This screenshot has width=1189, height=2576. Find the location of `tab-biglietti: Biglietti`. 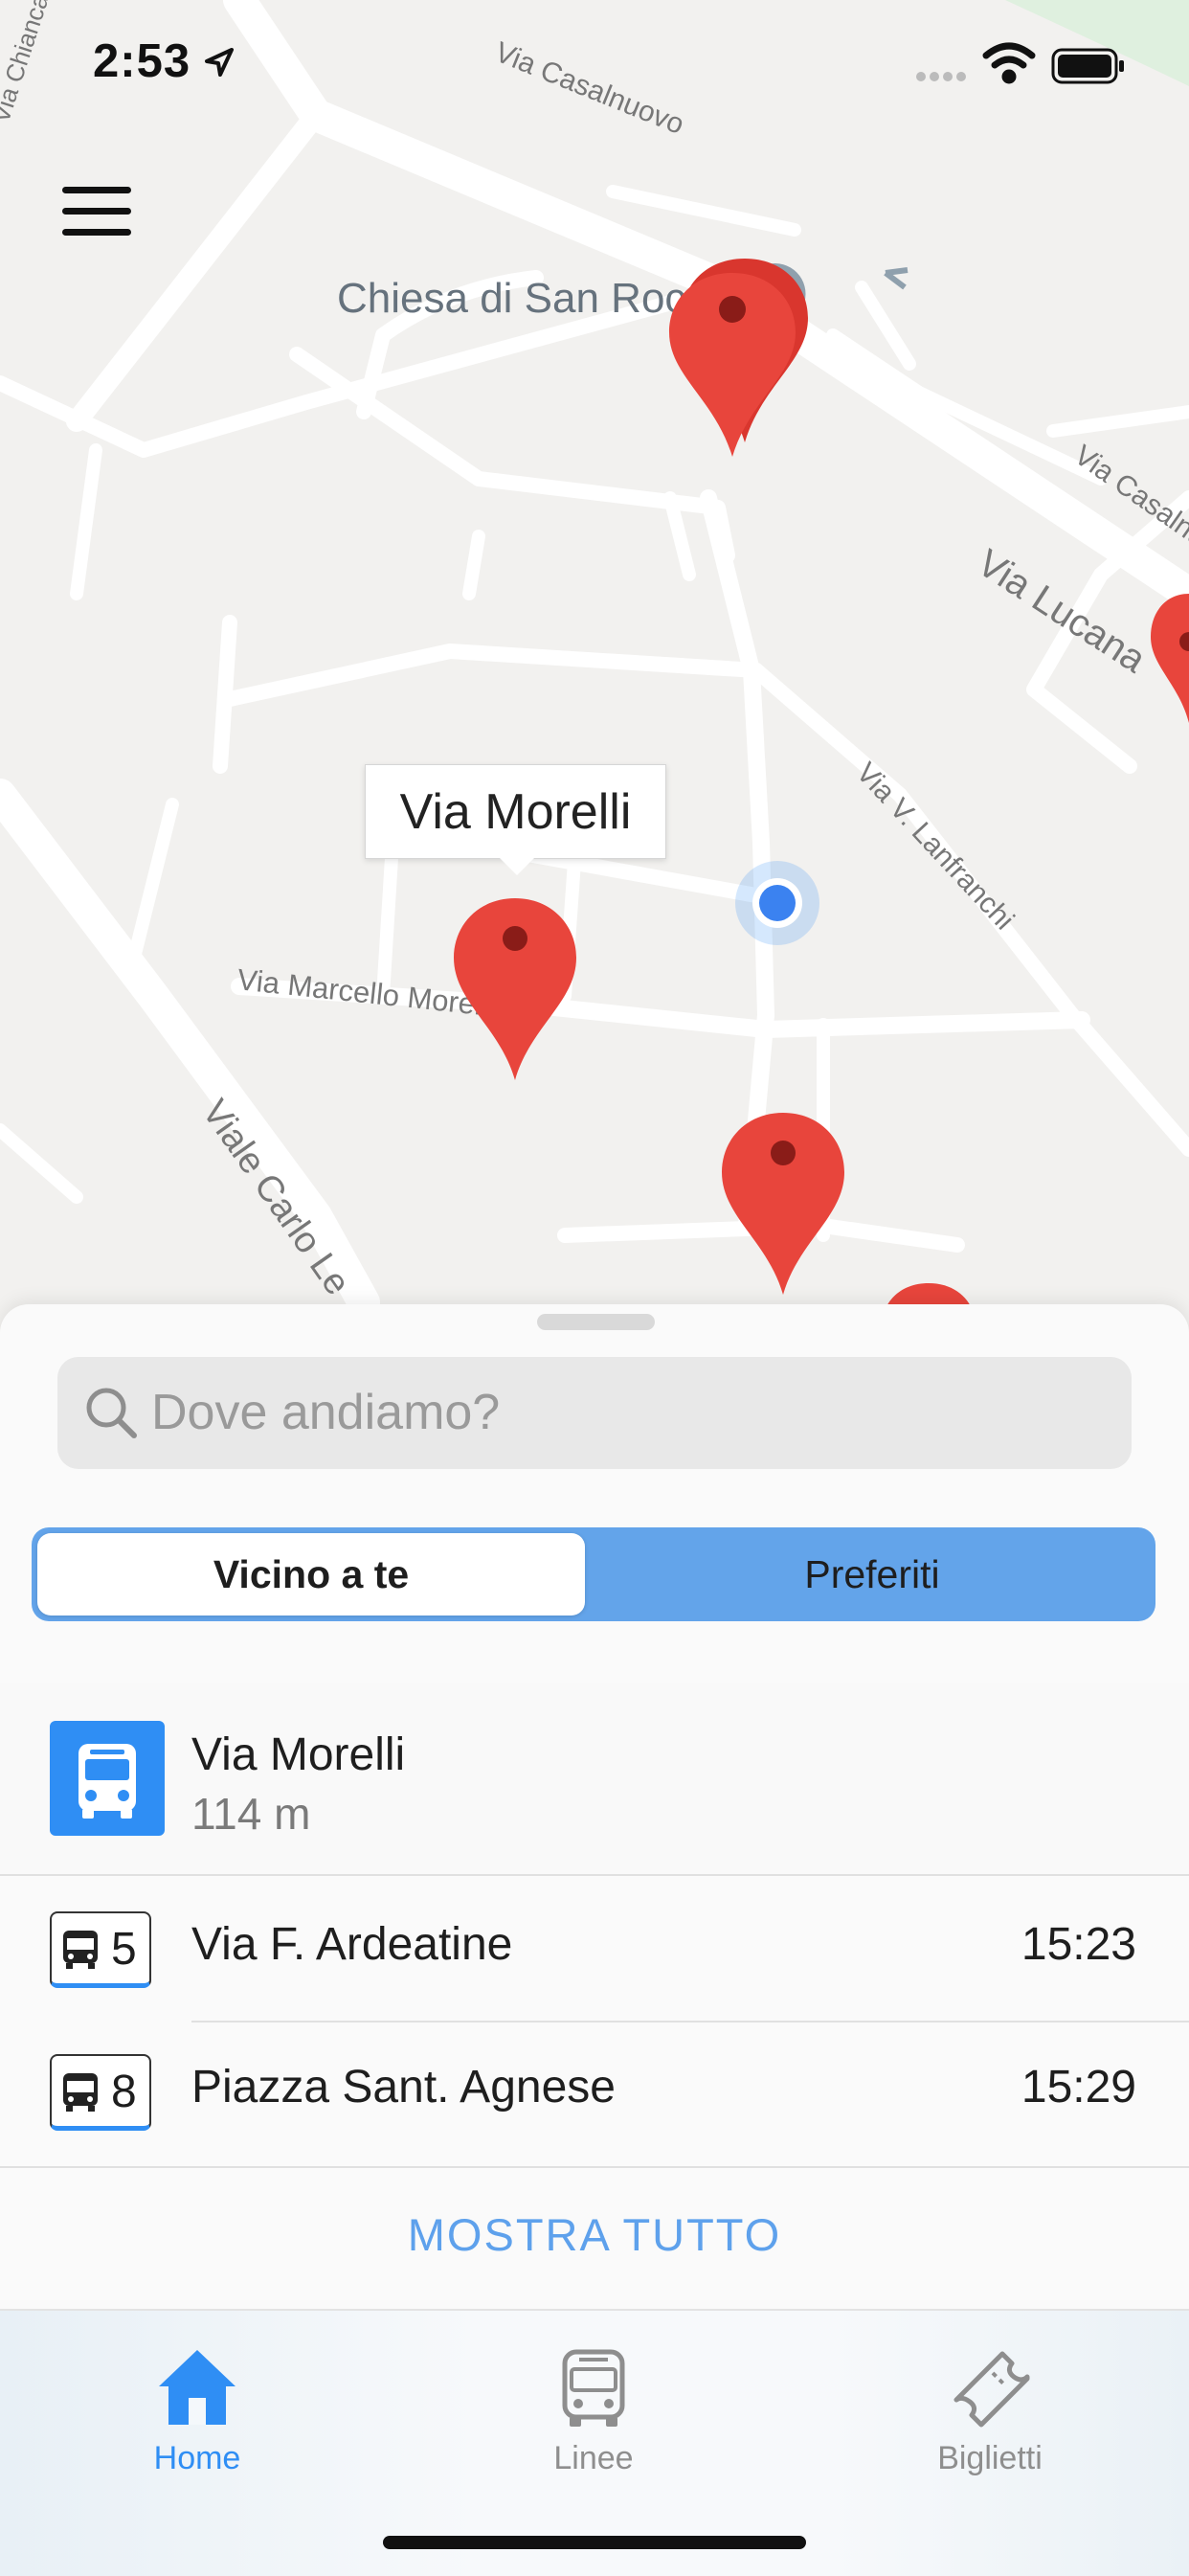

tab-biglietti: Biglietti is located at coordinates (990, 2406).